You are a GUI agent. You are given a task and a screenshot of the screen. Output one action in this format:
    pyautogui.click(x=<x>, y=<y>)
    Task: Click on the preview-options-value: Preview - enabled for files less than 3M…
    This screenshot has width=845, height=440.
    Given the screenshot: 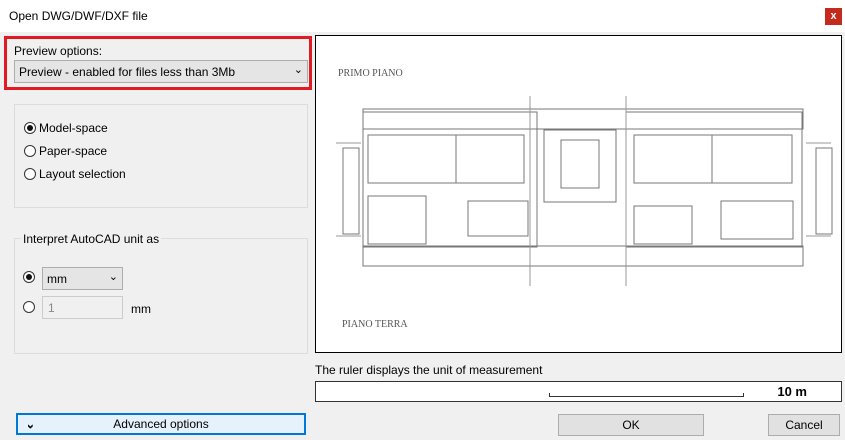 What is the action you would take?
    pyautogui.click(x=127, y=72)
    